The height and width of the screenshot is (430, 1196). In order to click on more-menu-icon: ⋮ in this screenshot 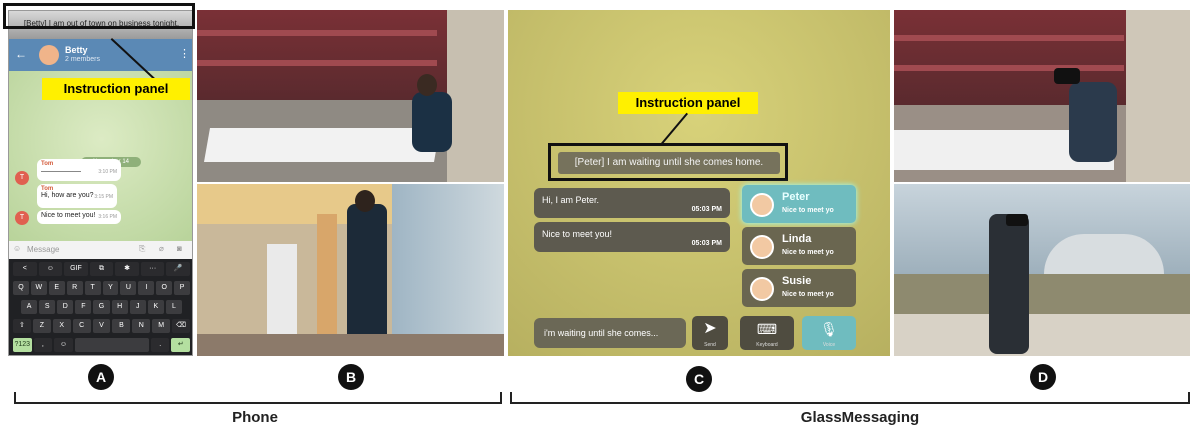, I will do `click(184, 53)`.